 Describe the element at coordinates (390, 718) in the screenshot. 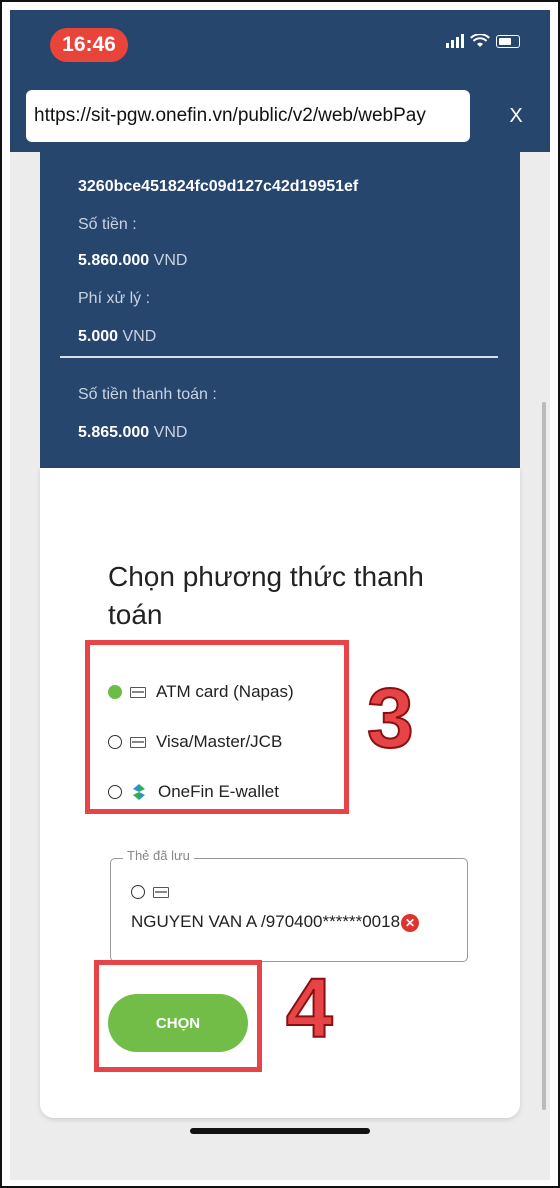

I see `annotation-step-3: 3` at that location.